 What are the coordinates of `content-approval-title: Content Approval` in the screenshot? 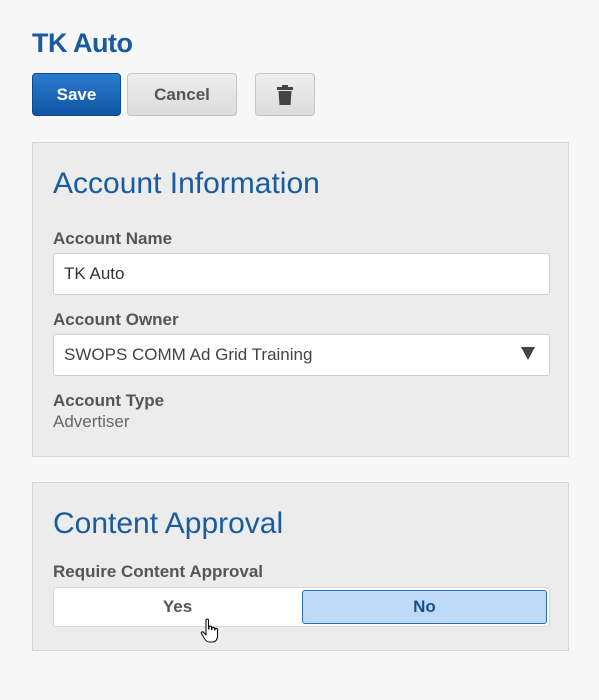 It's located at (168, 523).